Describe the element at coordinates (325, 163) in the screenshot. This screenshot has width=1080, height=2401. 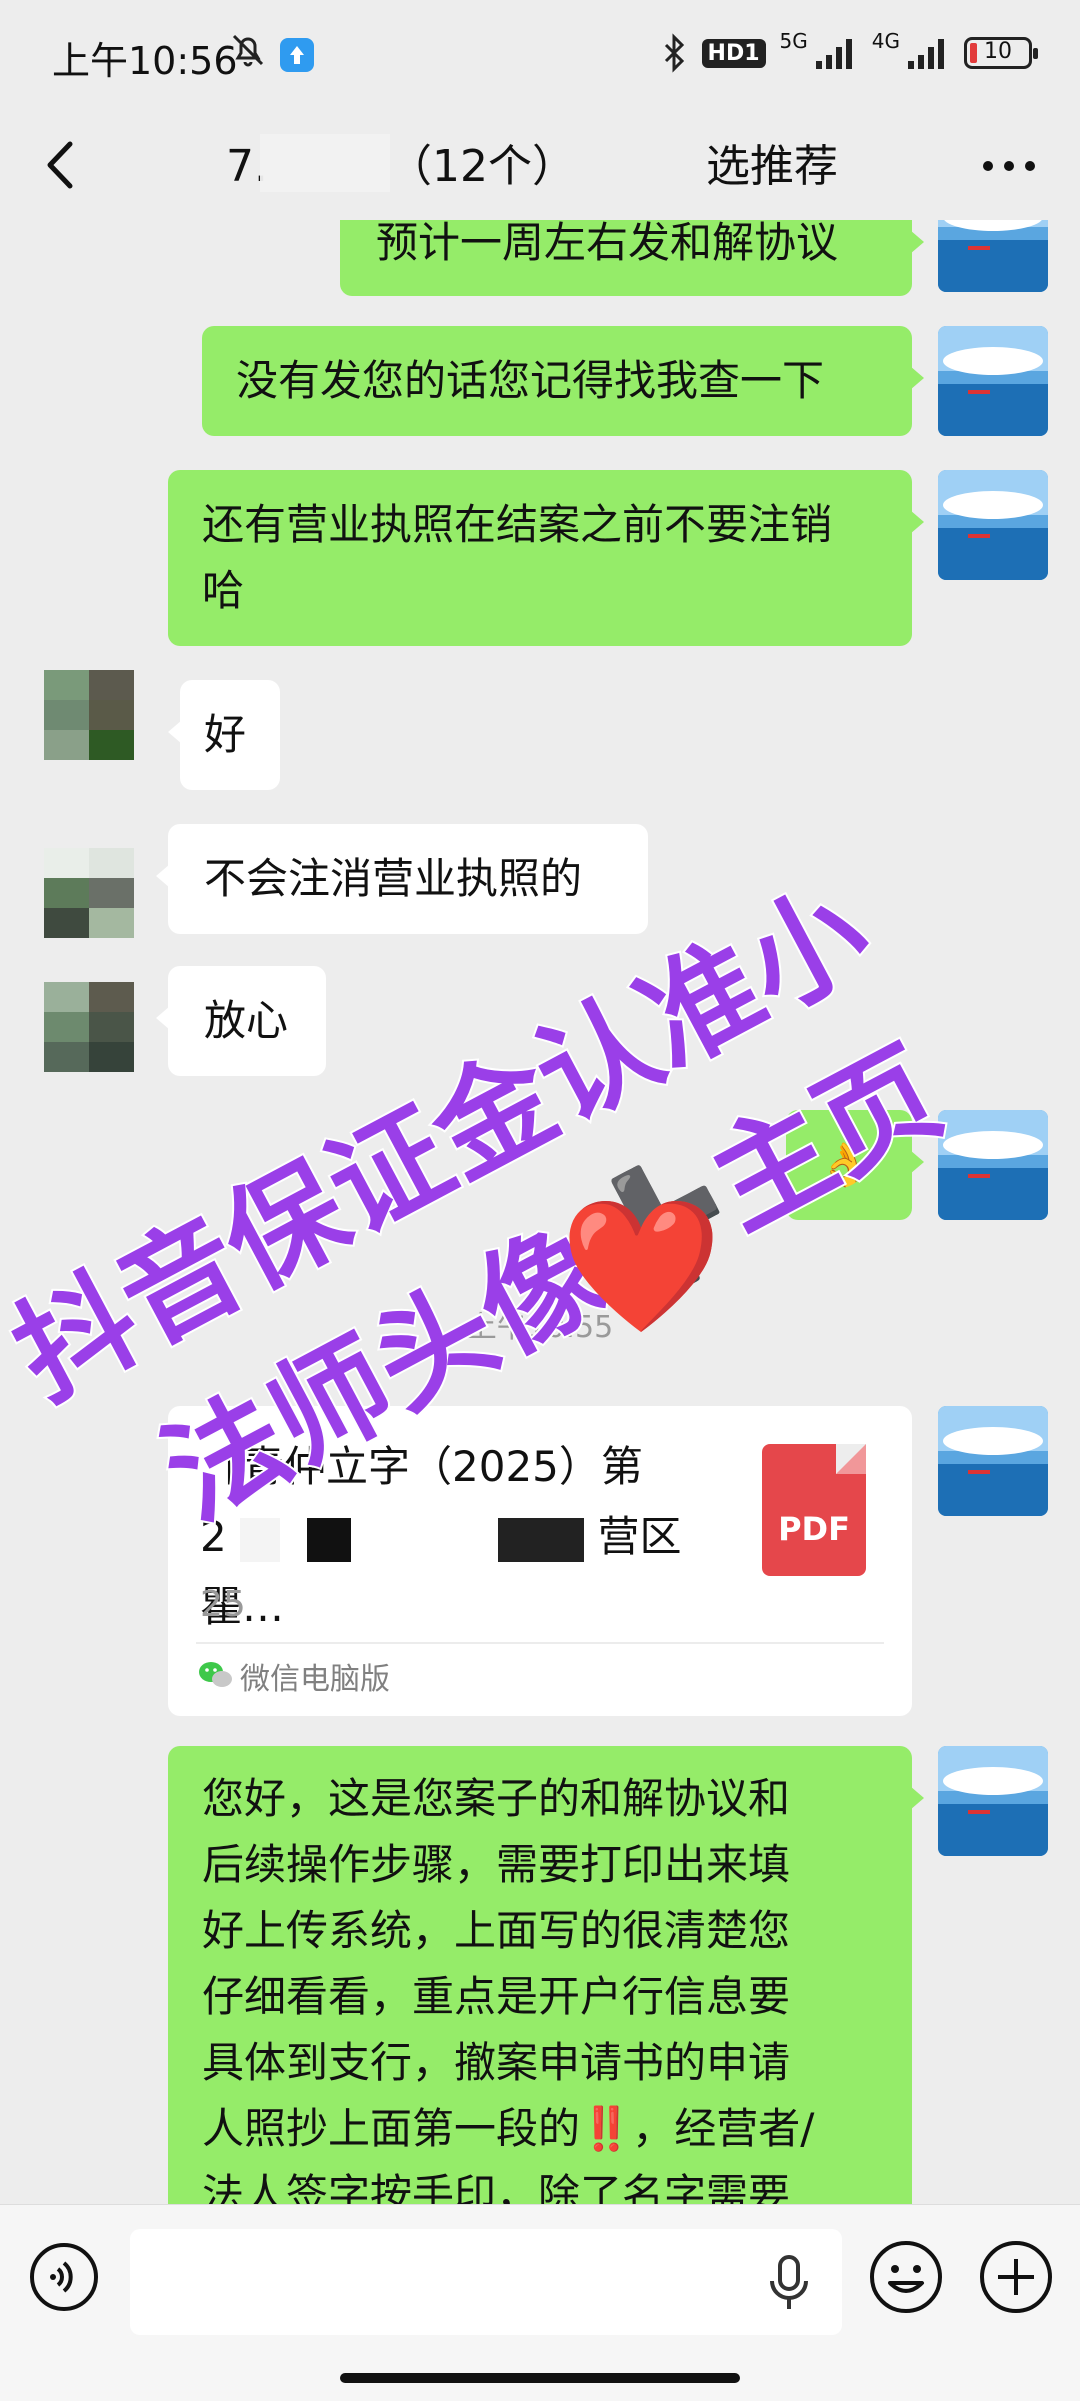
I see `title-redaction` at that location.